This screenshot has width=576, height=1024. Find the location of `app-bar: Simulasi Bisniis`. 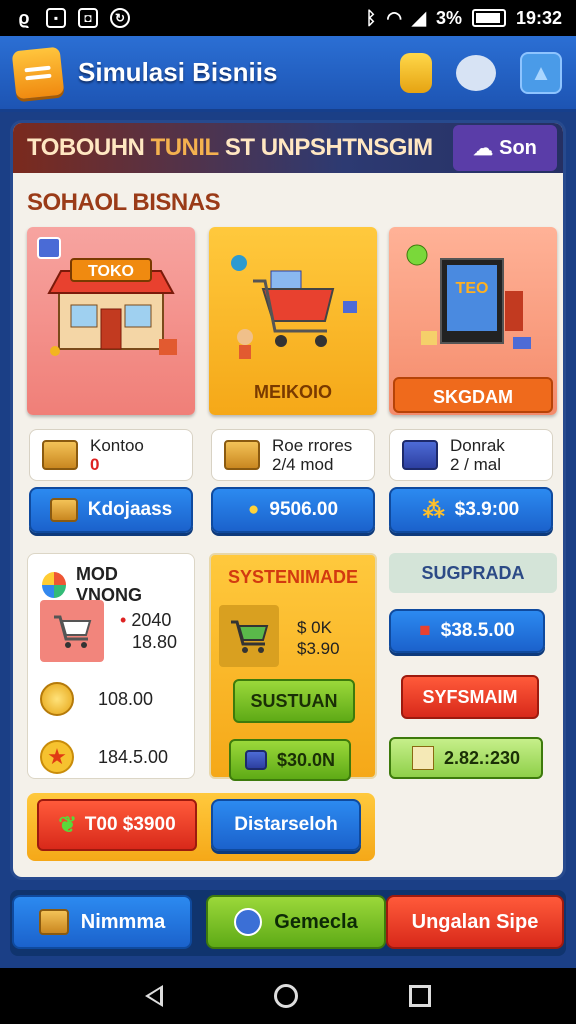

app-bar: Simulasi Bisniis is located at coordinates (288, 74).